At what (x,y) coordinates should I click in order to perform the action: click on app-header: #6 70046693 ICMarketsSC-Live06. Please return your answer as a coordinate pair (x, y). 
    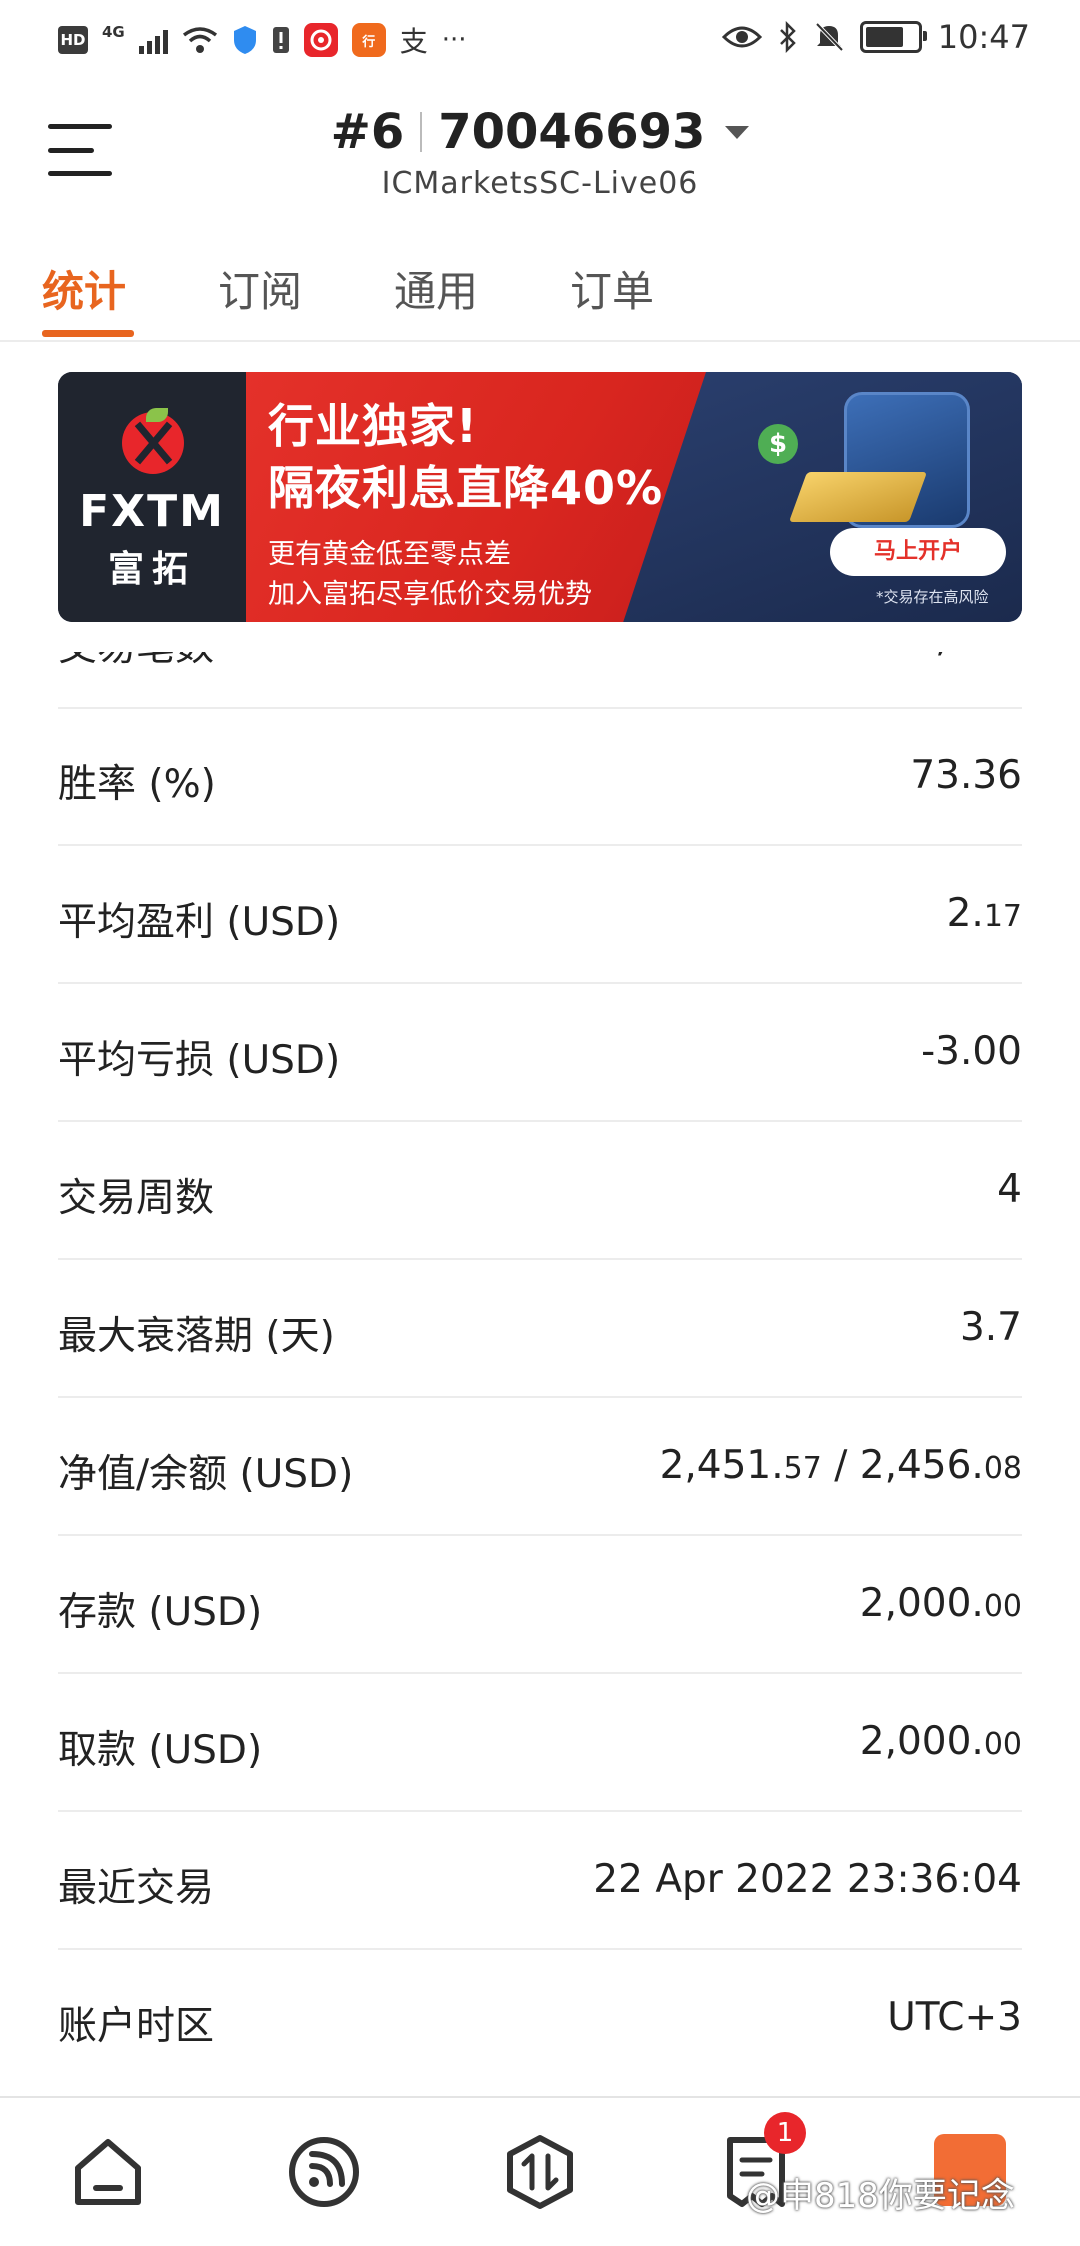
    Looking at the image, I should click on (540, 155).